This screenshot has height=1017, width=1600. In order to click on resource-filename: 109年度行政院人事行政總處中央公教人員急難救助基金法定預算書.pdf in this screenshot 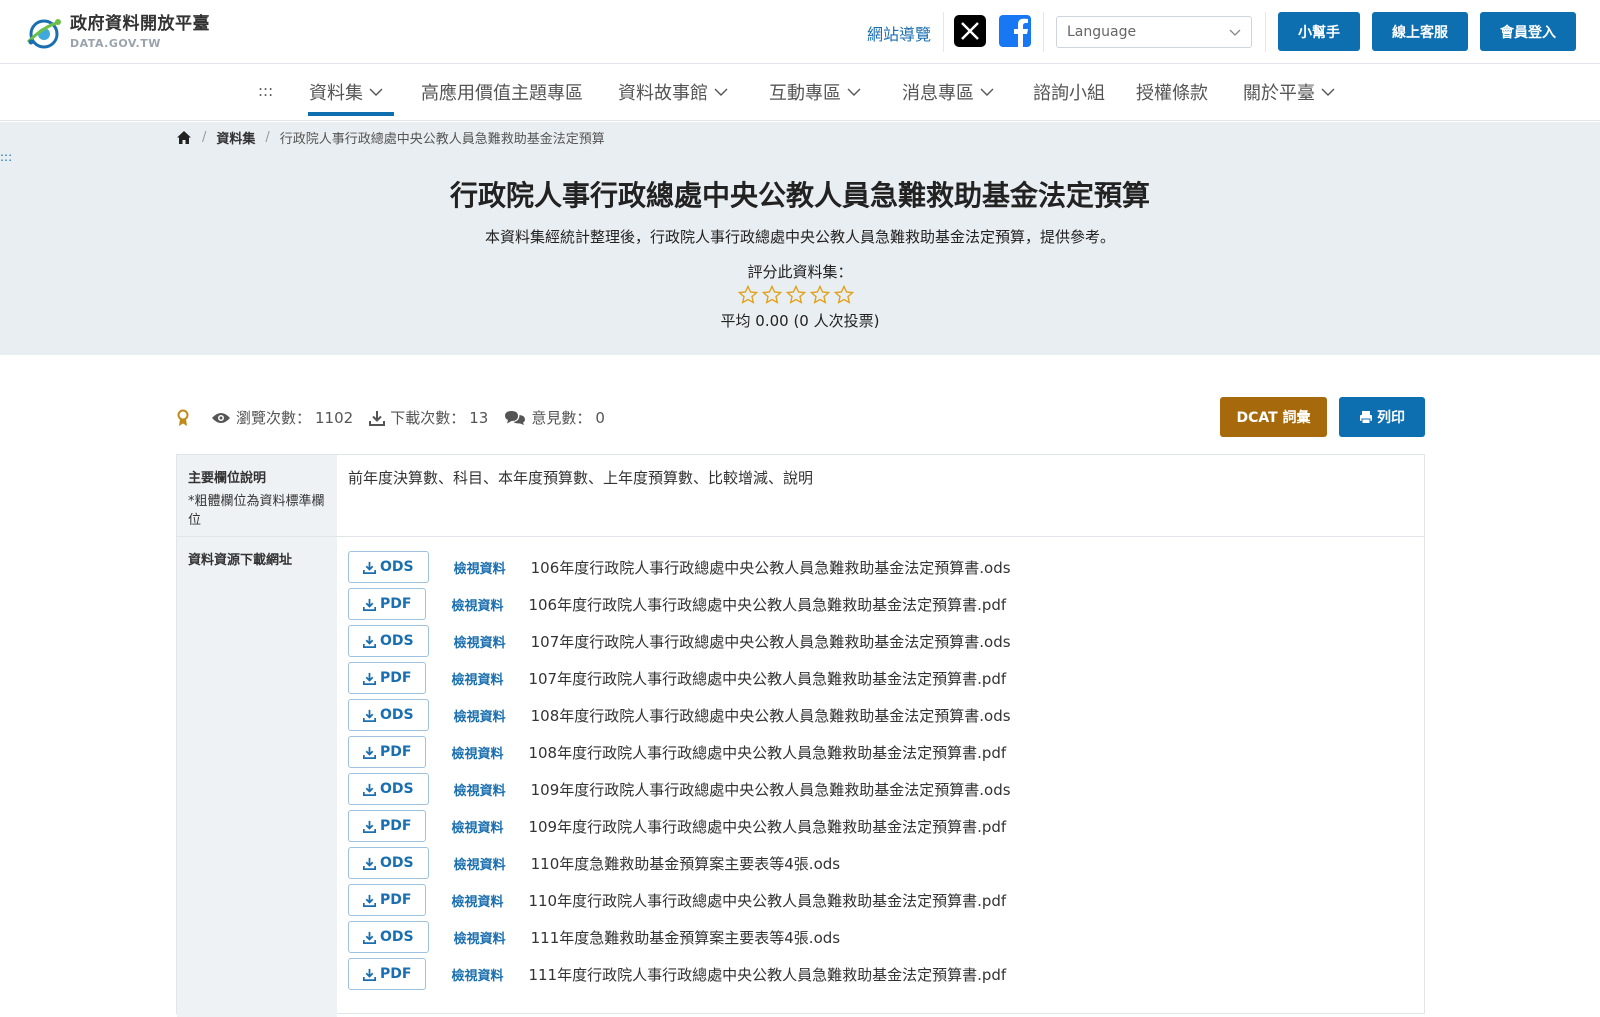, I will do `click(767, 826)`.